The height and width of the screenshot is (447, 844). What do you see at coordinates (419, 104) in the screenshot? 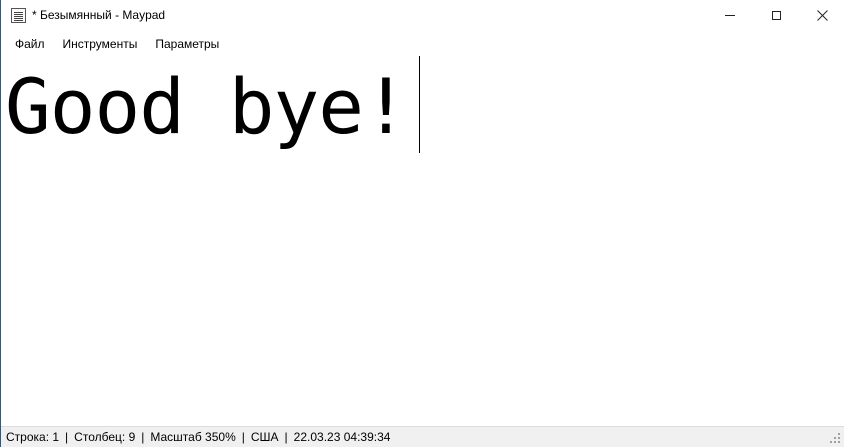
I see `text-caret` at bounding box center [419, 104].